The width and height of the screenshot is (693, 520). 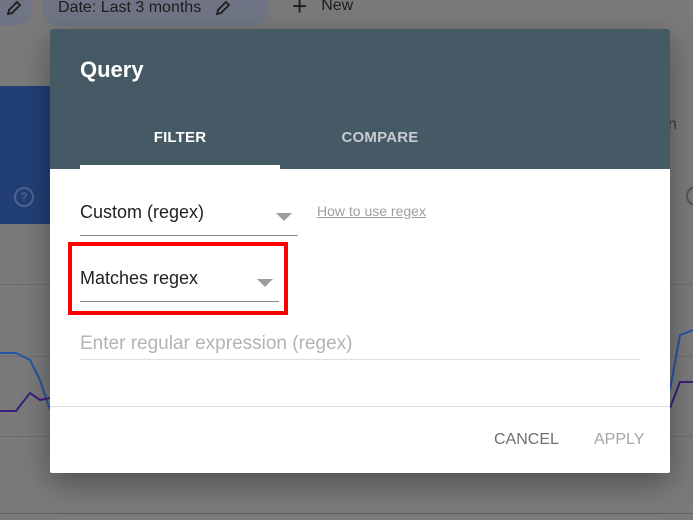 I want to click on impressions-line-right, so click(x=681, y=395).